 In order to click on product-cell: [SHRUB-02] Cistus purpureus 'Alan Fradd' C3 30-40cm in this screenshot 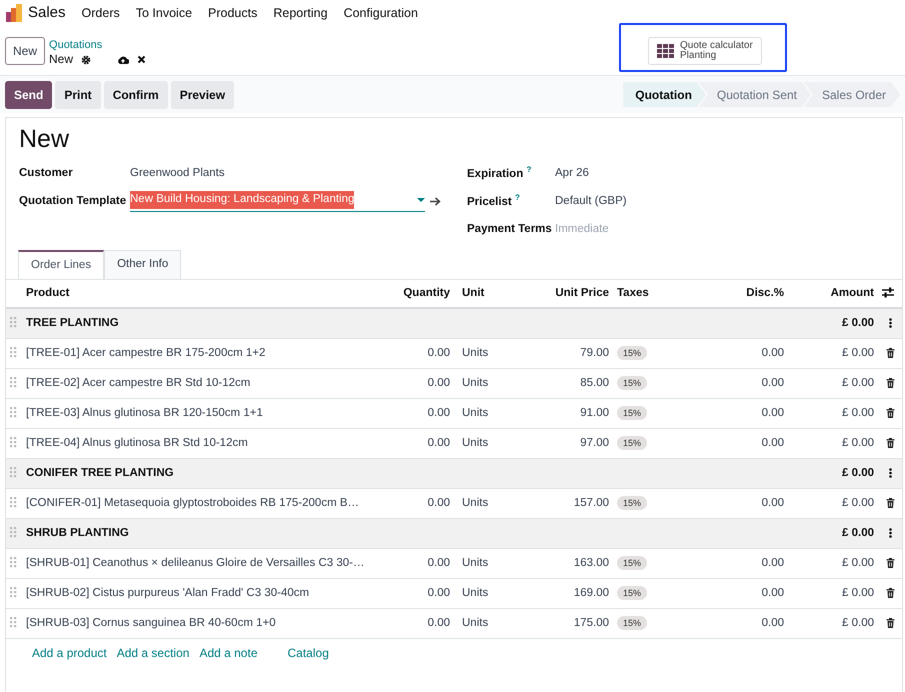, I will do `click(168, 592)`.